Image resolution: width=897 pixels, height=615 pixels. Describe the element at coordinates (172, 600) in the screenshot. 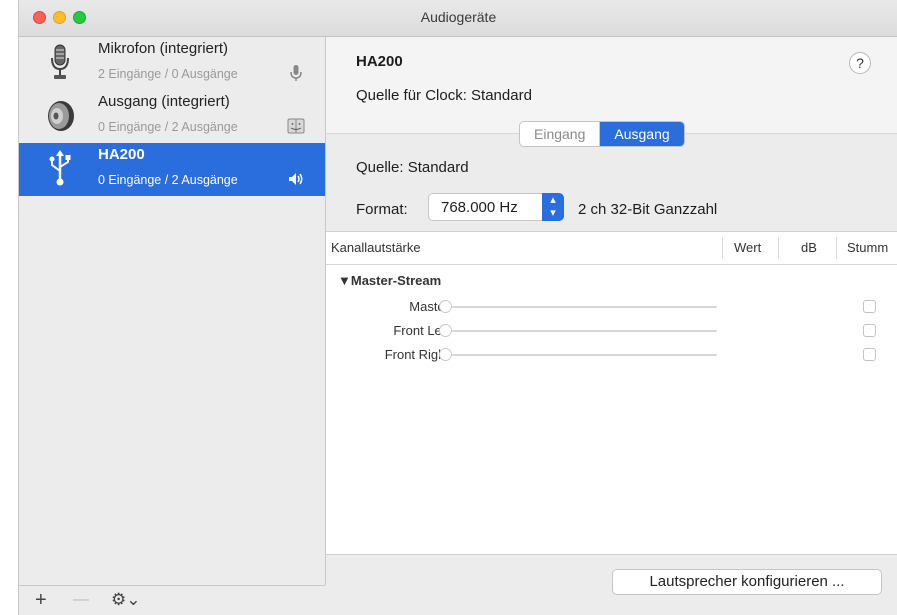

I see `sidebar-toolbar: + — ⚙︎⌄` at that location.